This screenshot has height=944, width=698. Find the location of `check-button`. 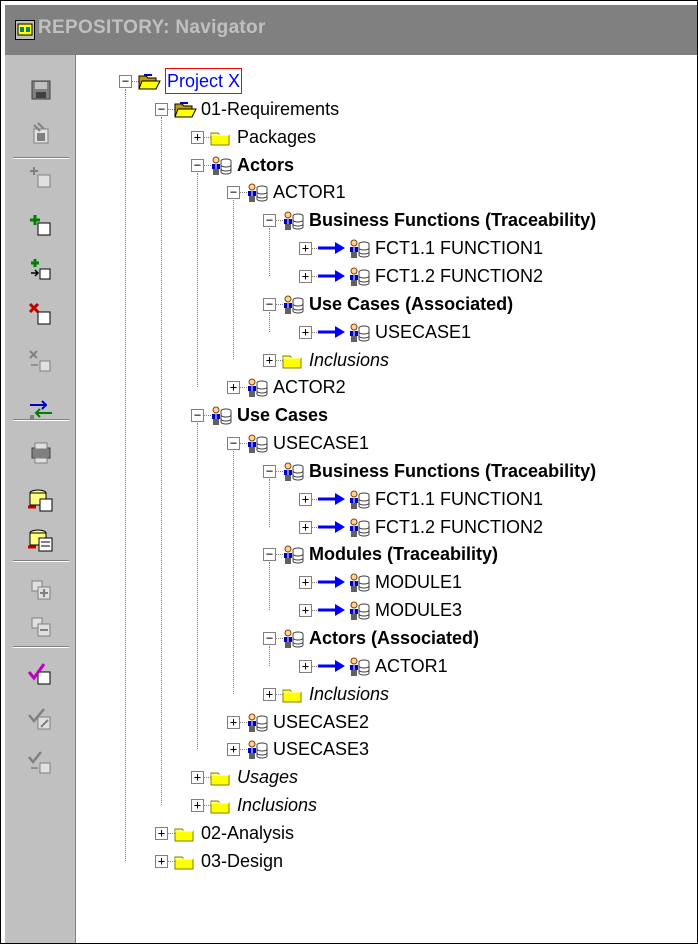

check-button is located at coordinates (41, 675).